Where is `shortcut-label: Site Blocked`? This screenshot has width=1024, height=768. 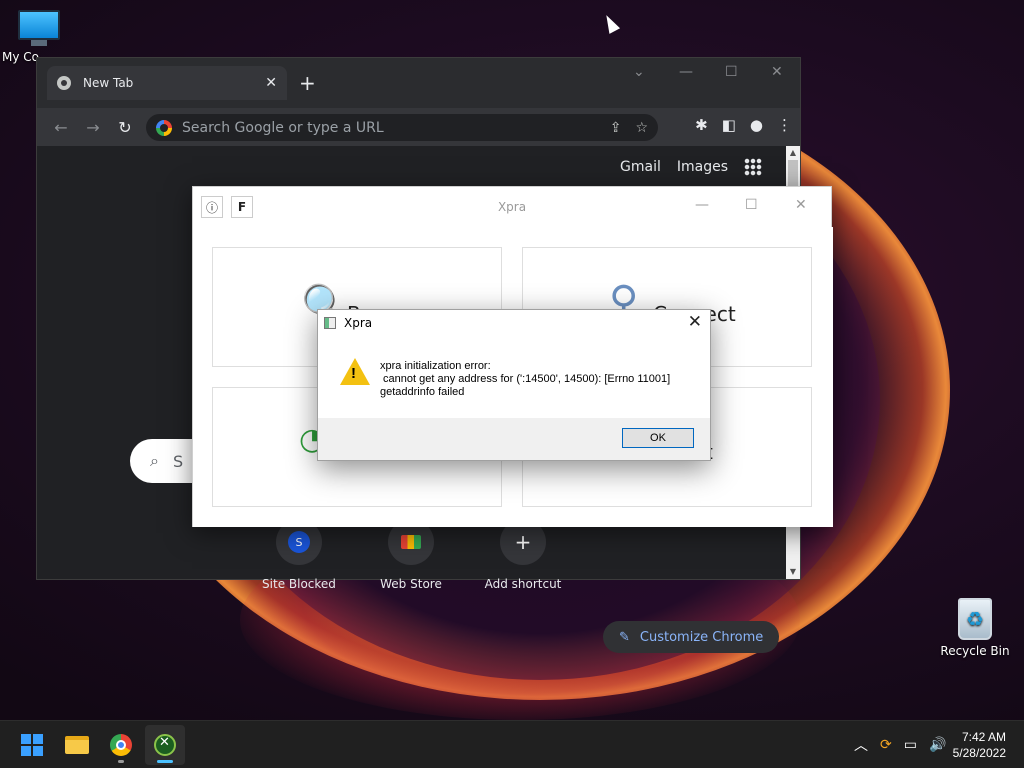
shortcut-label: Site Blocked is located at coordinates (299, 584).